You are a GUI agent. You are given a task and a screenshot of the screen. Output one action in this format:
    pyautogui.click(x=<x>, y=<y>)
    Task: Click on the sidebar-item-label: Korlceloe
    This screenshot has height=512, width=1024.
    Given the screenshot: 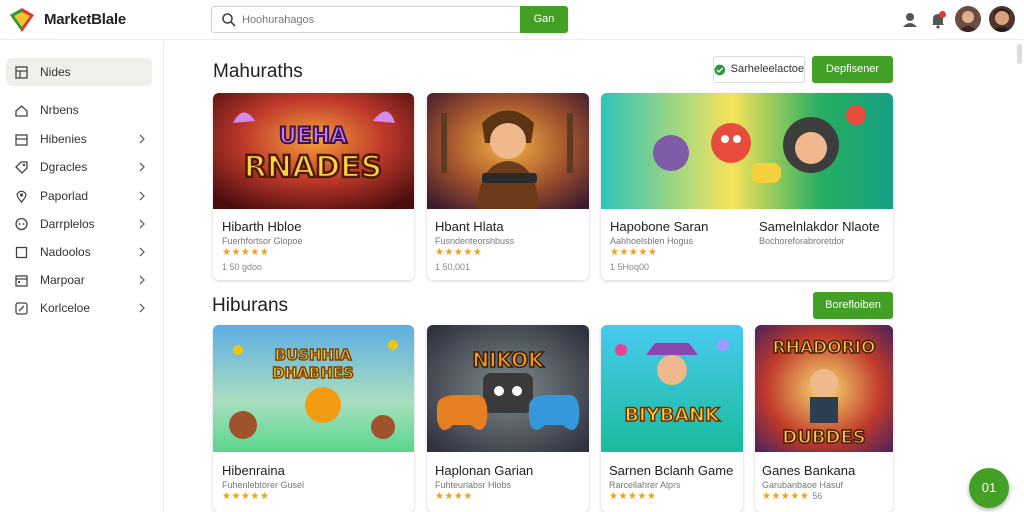 What is the action you would take?
    pyautogui.click(x=65, y=308)
    